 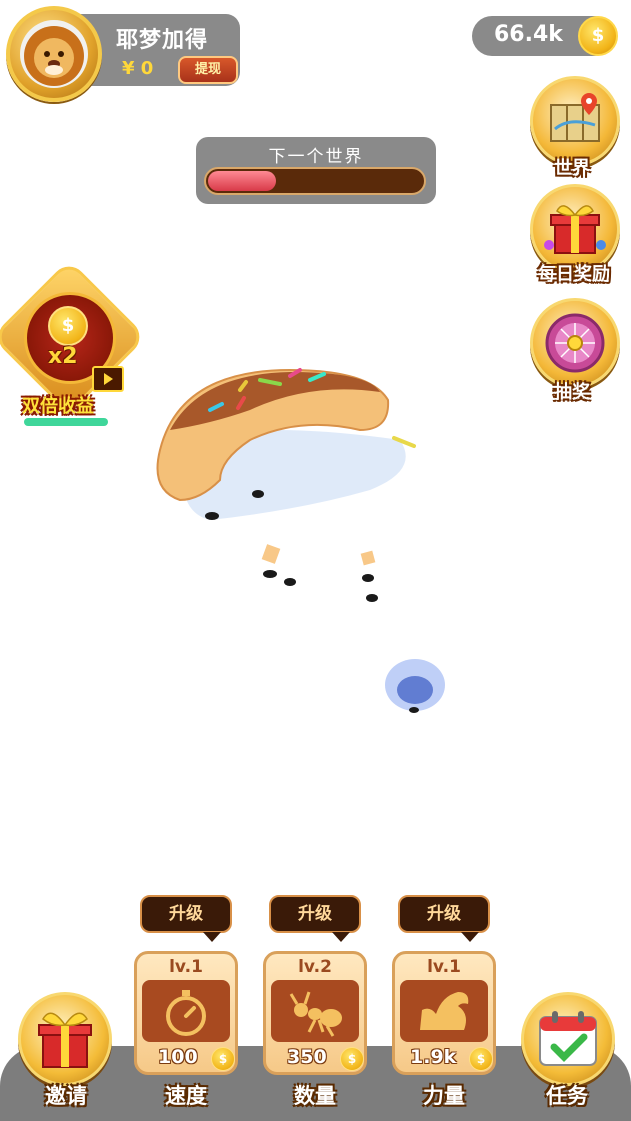 What do you see at coordinates (63, 356) in the screenshot?
I see `double-multiplier: x2` at bounding box center [63, 356].